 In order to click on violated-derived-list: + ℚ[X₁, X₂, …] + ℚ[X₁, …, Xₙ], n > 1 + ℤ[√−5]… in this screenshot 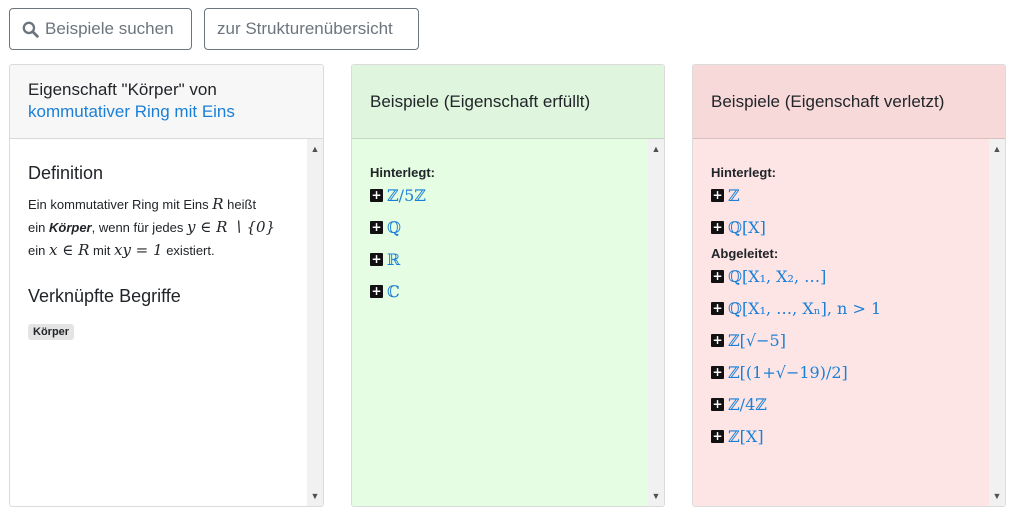, I will do `click(849, 356)`.